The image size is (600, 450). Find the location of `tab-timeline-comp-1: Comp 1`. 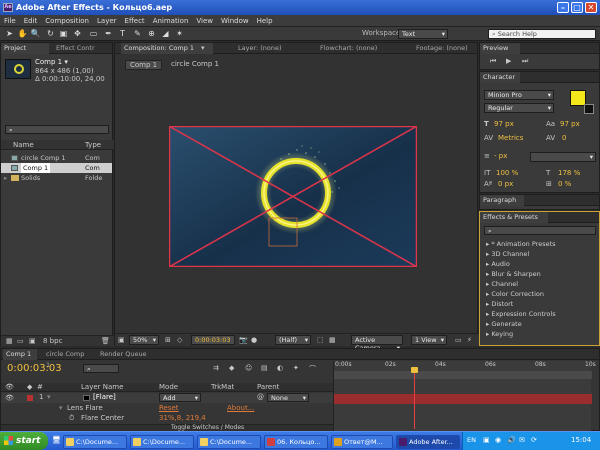

tab-timeline-comp-1: Comp 1 is located at coordinates (20, 354).